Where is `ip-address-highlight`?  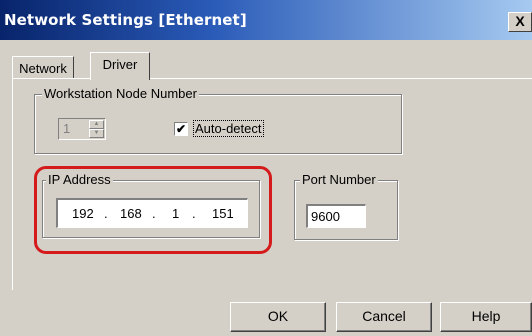 ip-address-highlight is located at coordinates (153, 210).